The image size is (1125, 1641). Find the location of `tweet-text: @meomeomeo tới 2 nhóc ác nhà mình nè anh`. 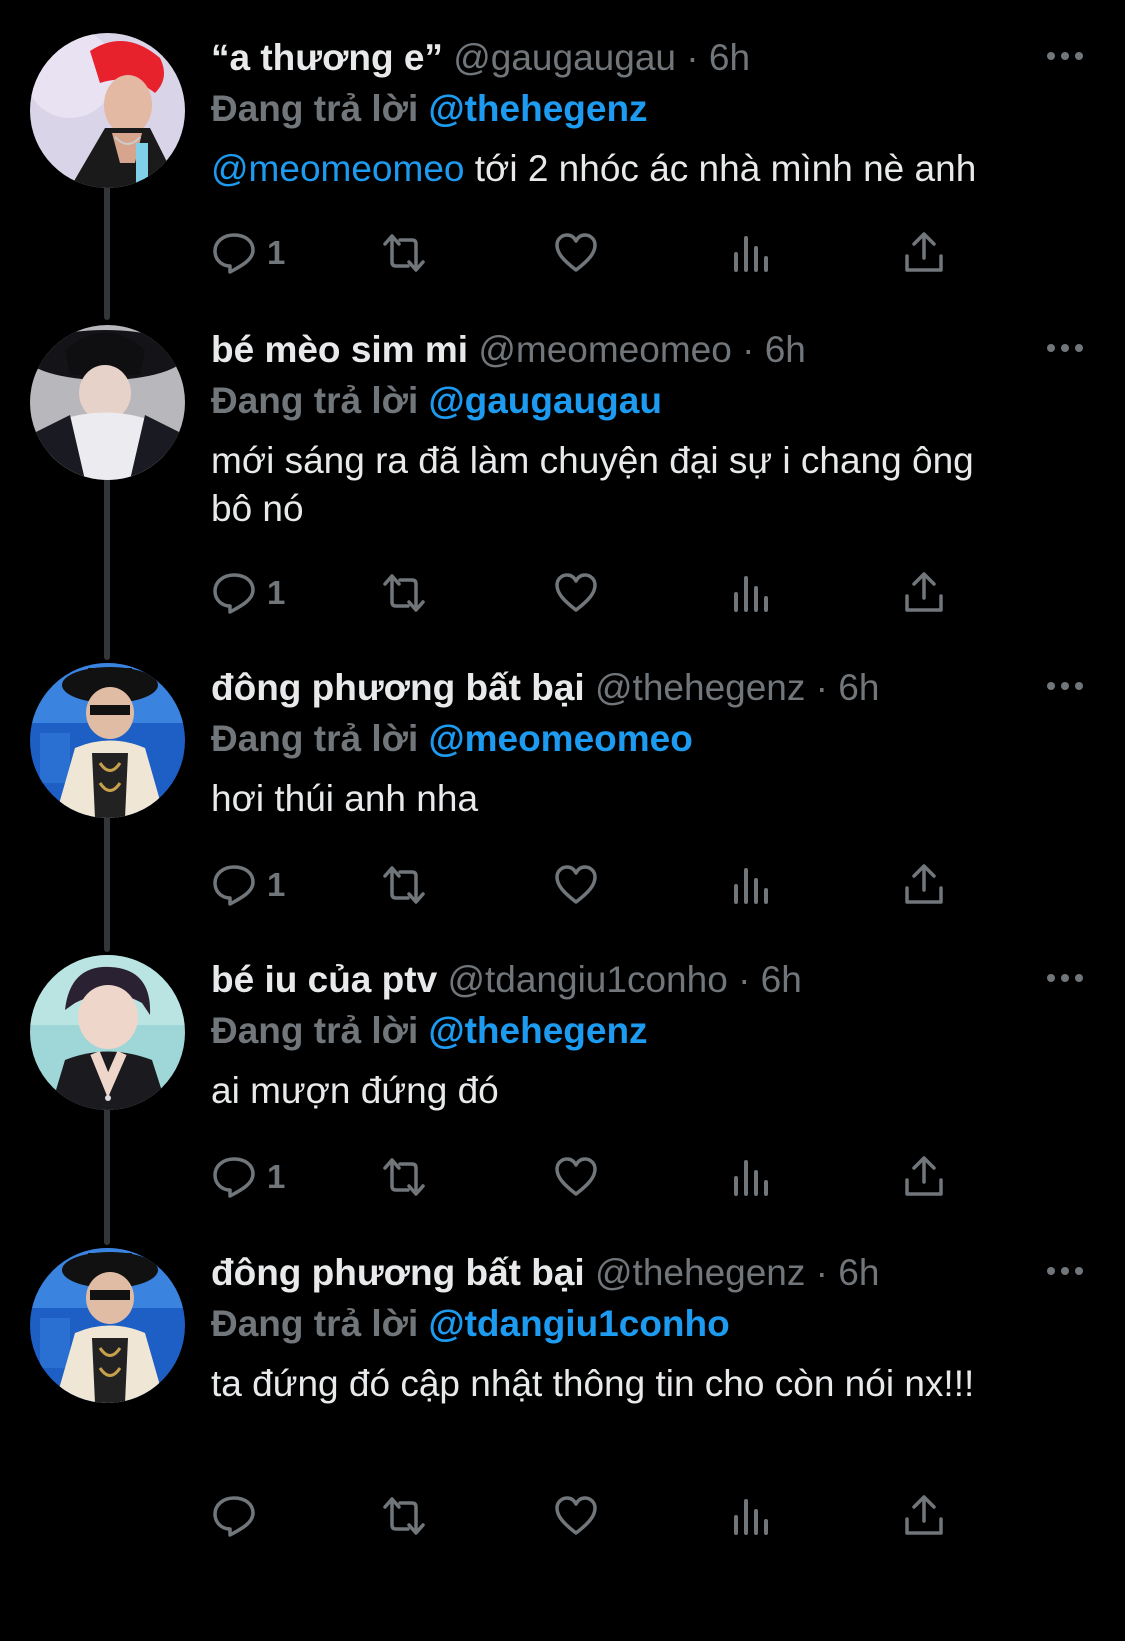

tweet-text: @meomeomeo tới 2 nhóc ác nhà mình nè anh is located at coordinates (651, 169).